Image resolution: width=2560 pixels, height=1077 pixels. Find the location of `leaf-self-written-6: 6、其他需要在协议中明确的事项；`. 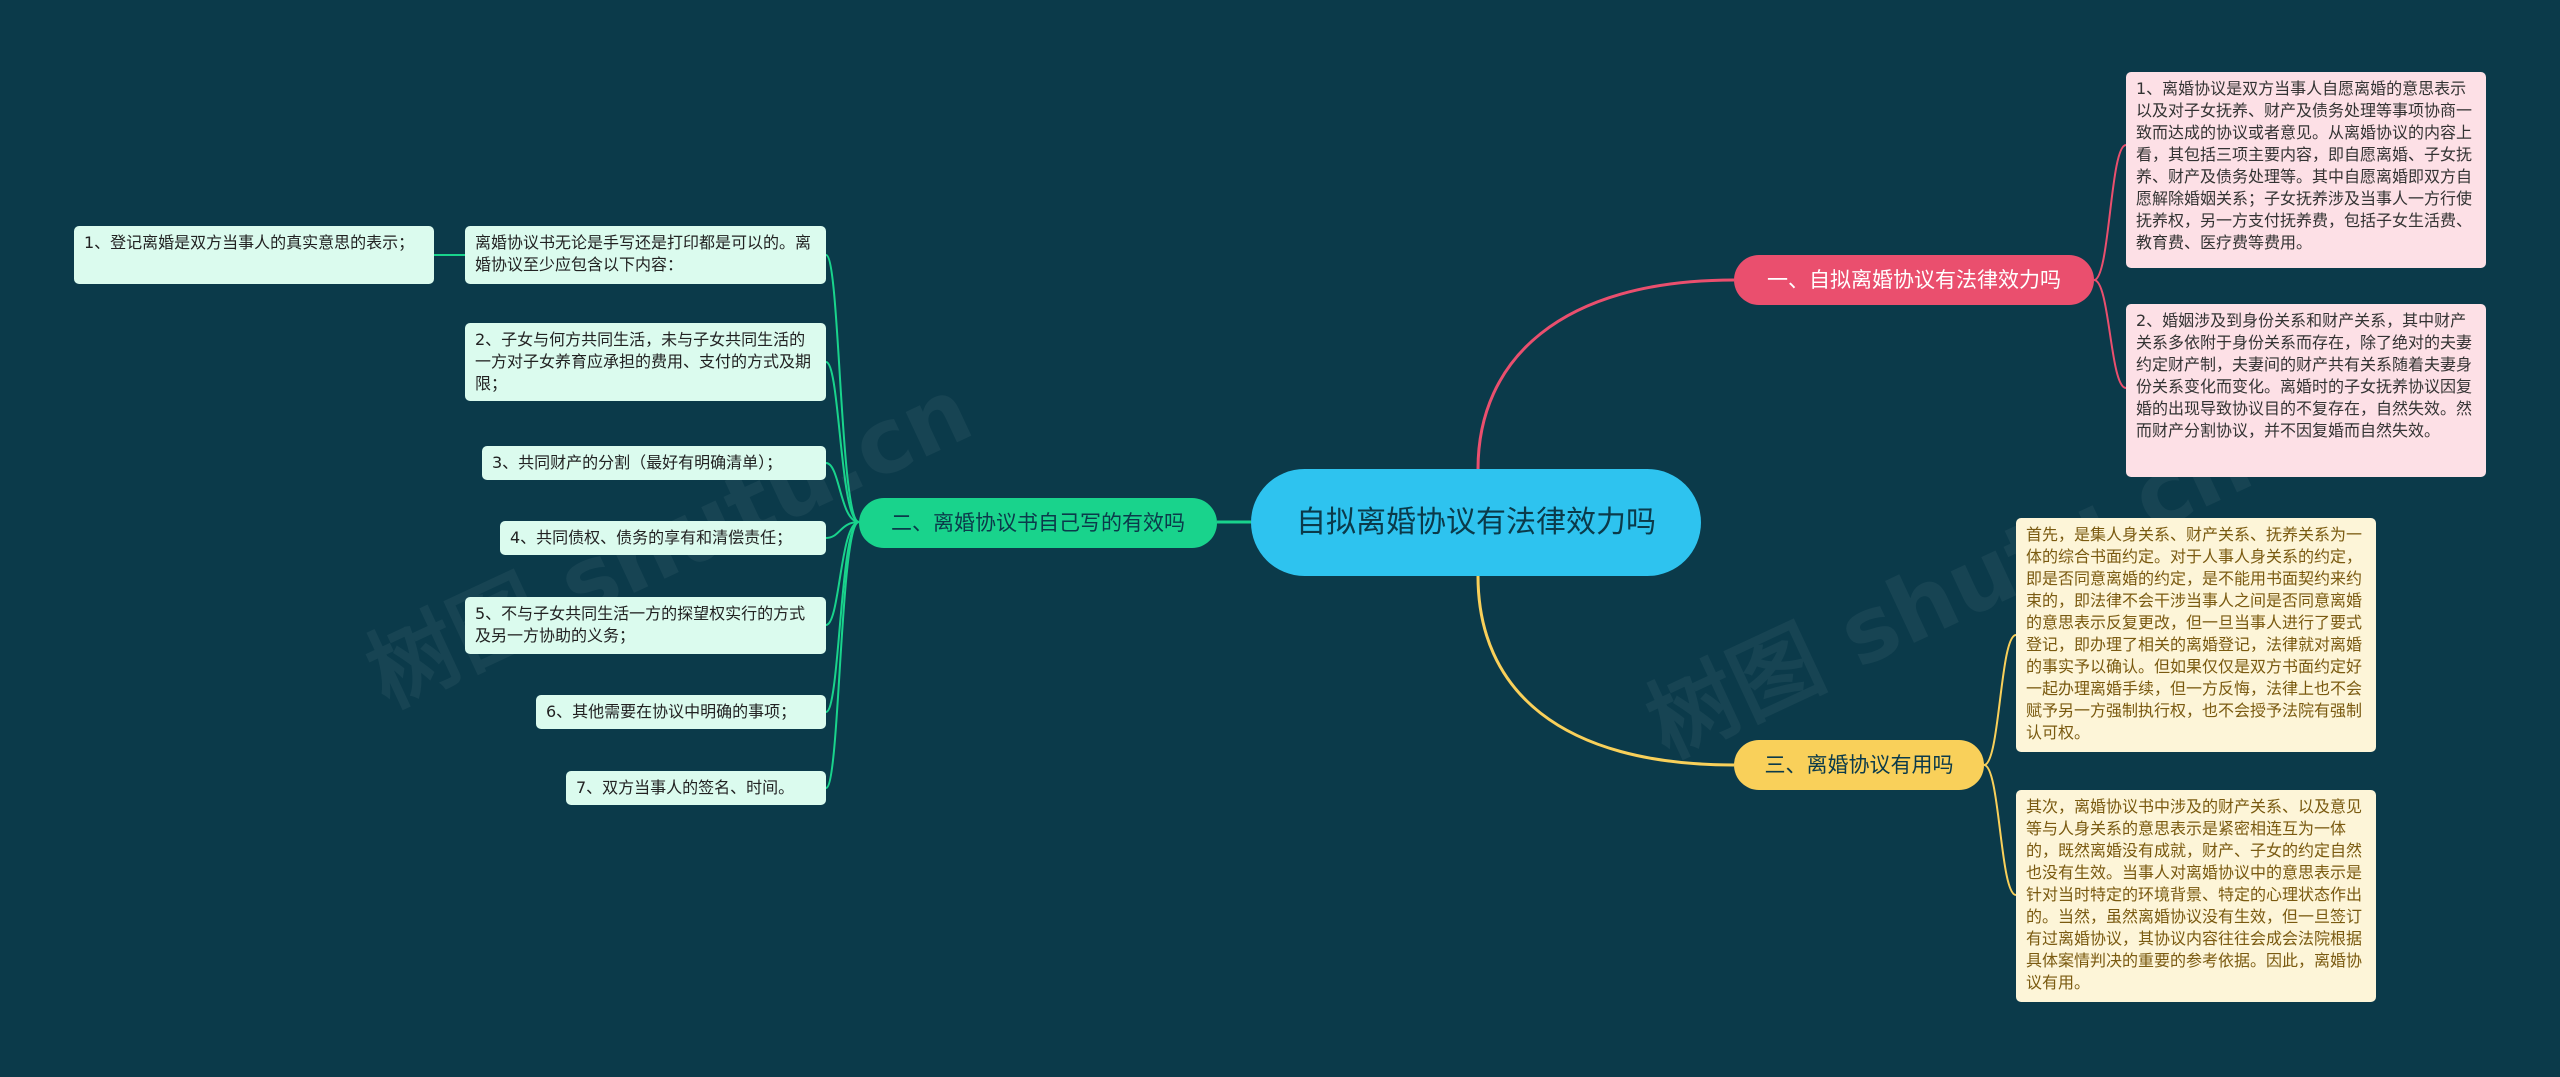

leaf-self-written-6: 6、其他需要在协议中明确的事项； is located at coordinates (681, 712).